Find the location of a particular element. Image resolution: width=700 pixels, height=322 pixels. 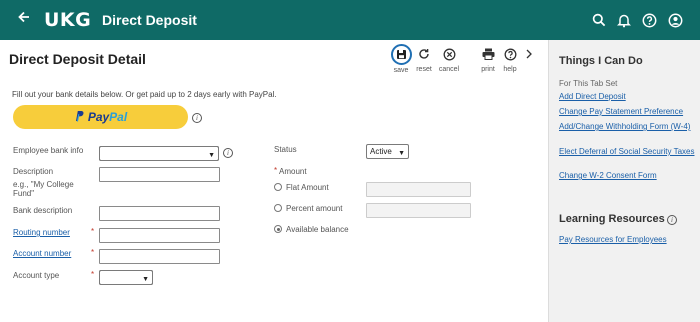

account-type-label: Account type is located at coordinates (36, 275).